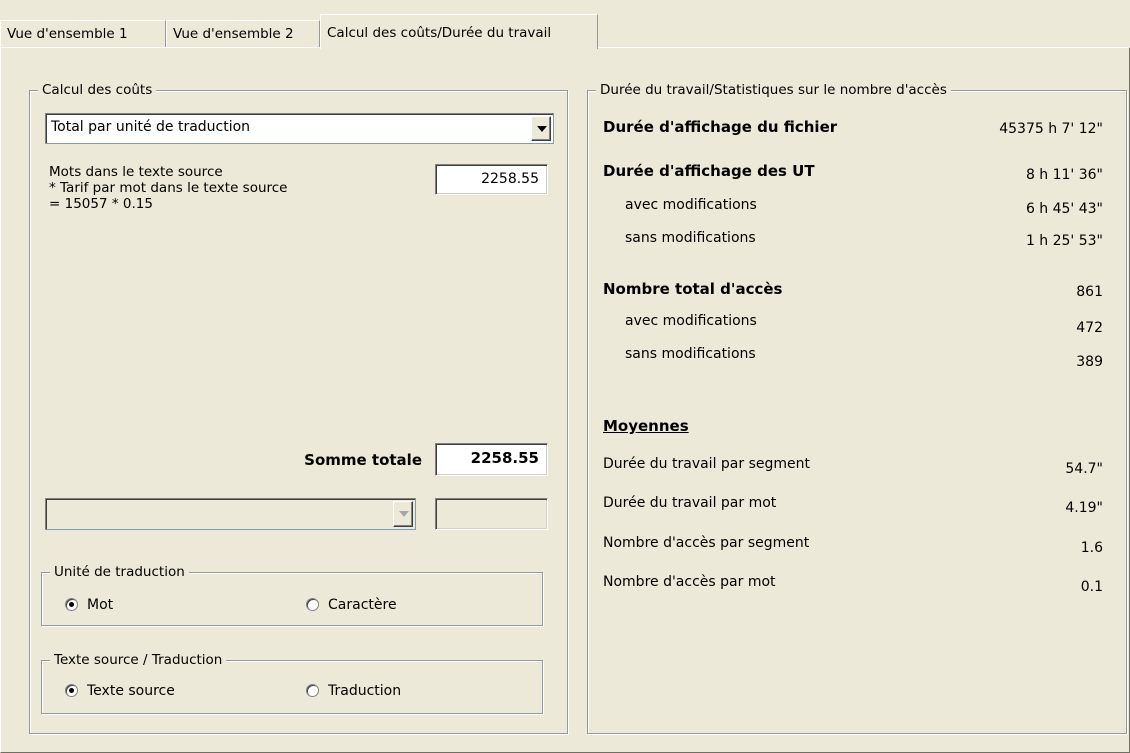 The height and width of the screenshot is (753, 1130). What do you see at coordinates (365, 691) in the screenshot?
I see `radio-label: Traduction` at bounding box center [365, 691].